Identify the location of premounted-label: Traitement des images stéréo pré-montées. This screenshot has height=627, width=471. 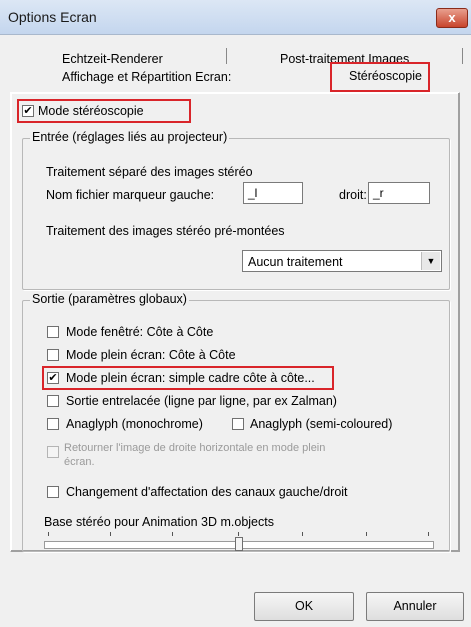
(165, 231).